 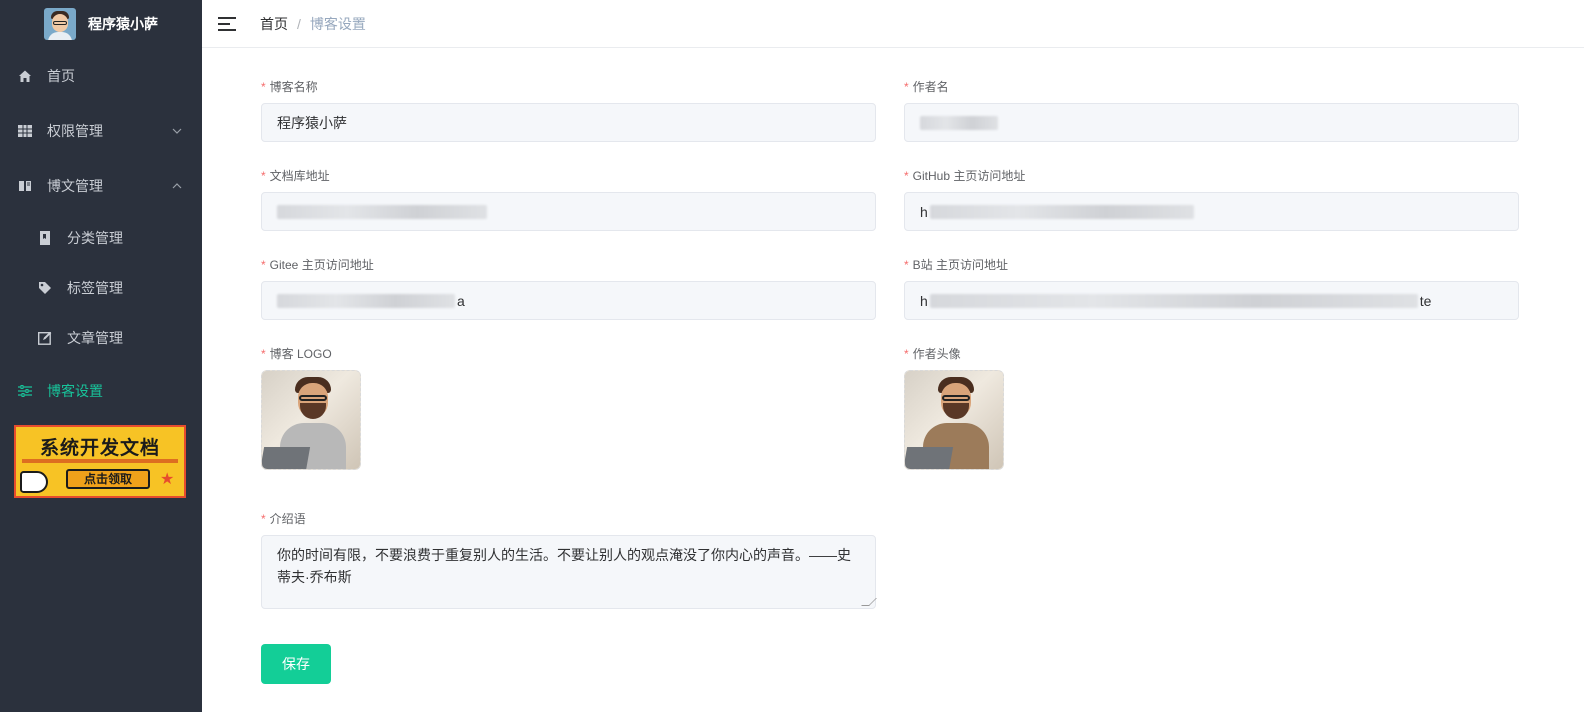 What do you see at coordinates (965, 176) in the screenshot?
I see `github-url-label: * GitHub 主页访问地址` at bounding box center [965, 176].